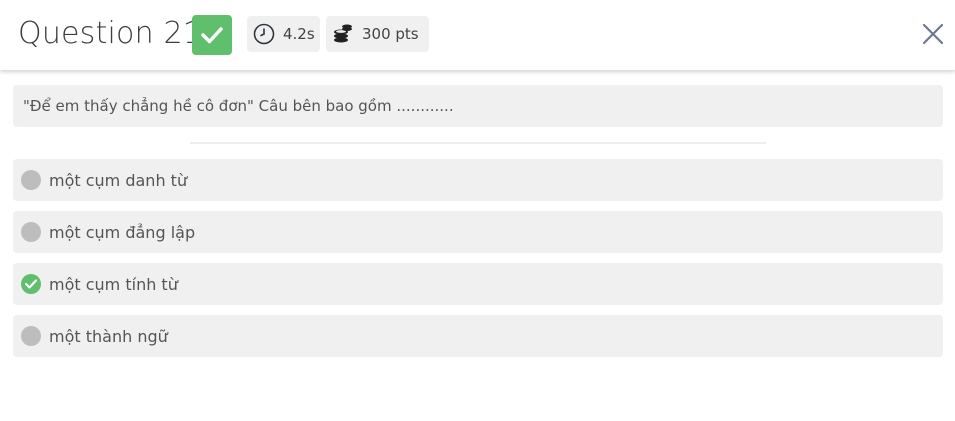 The image size is (955, 421). Describe the element at coordinates (118, 180) in the screenshot. I see `answer-label: một cụm danh từ` at that location.